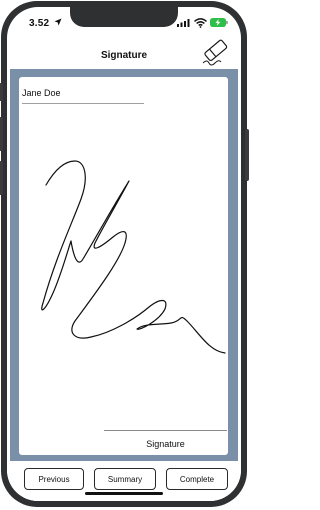 Image resolution: width=320 pixels, height=510 pixels. I want to click on nav-bar: Signature, so click(124, 53).